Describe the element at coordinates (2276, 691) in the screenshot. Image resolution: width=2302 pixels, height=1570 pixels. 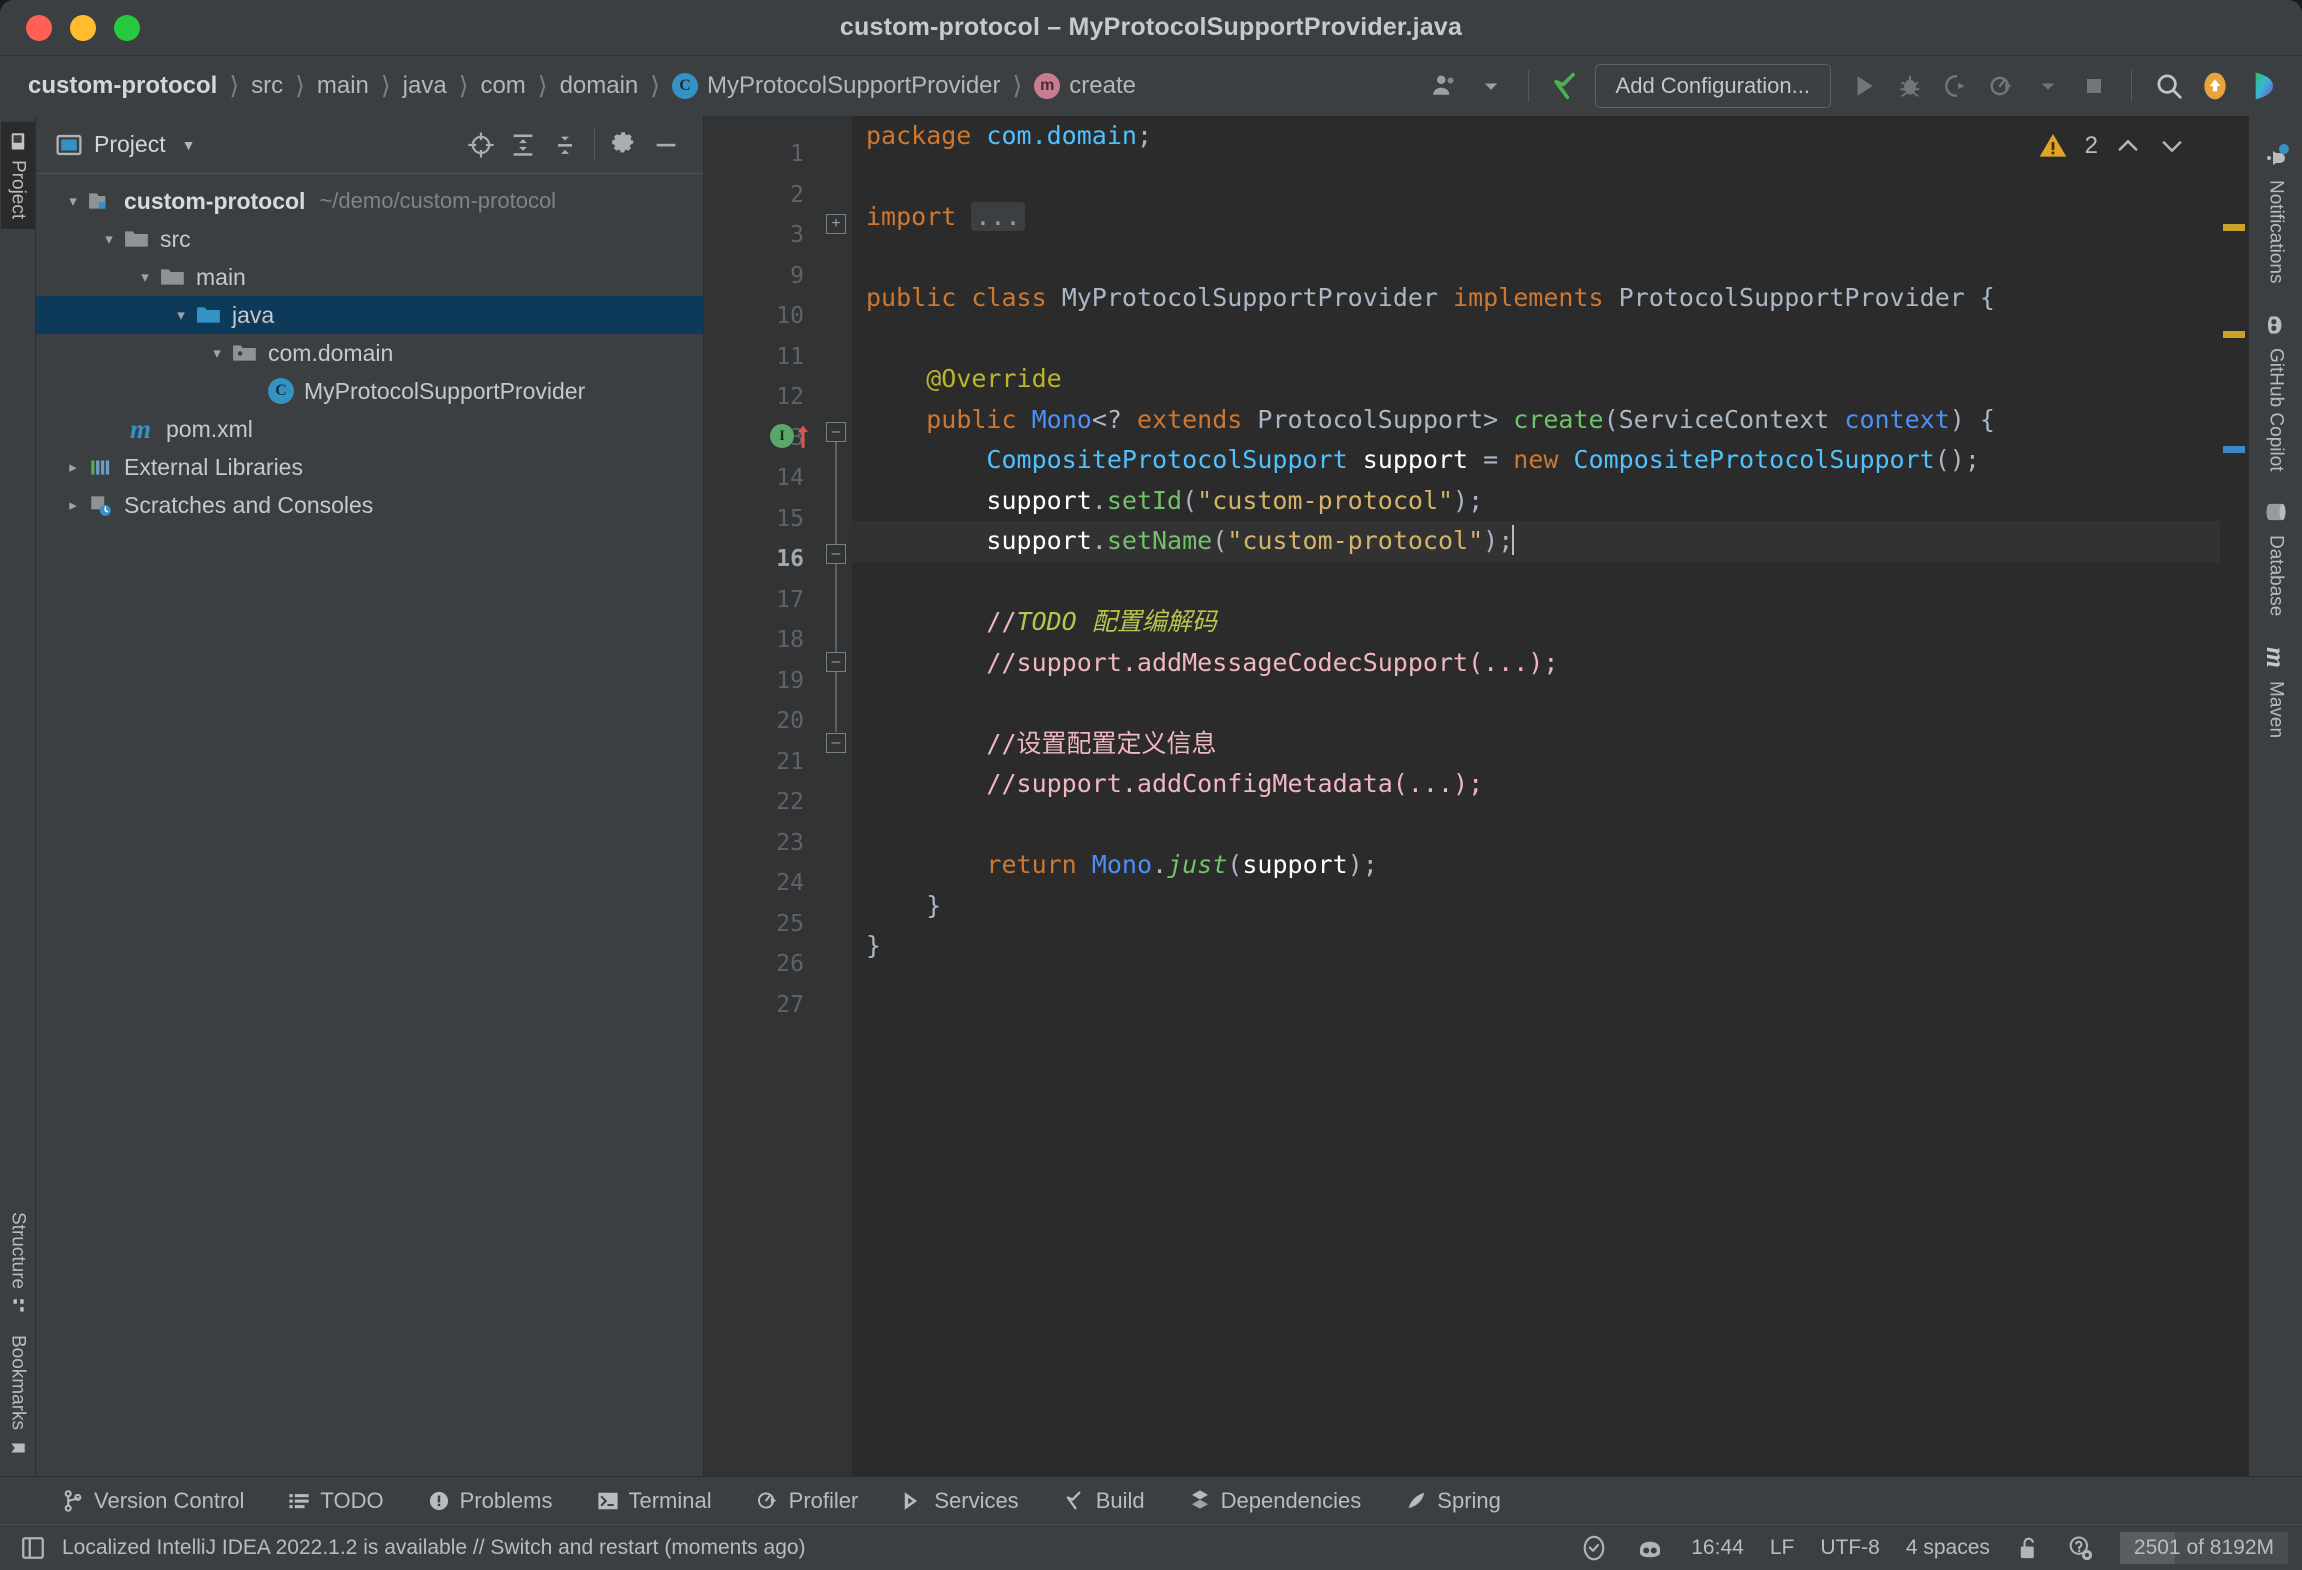
I see `sidebar-item-maven: m Maven` at that location.